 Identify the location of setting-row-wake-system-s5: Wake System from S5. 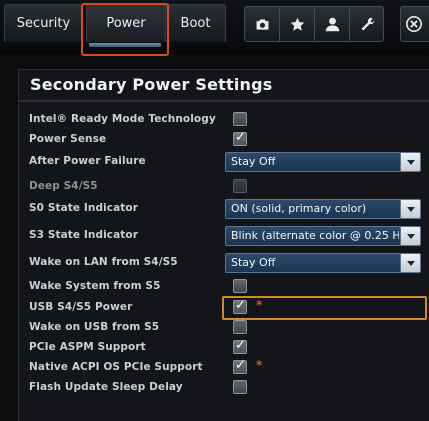
(224, 287).